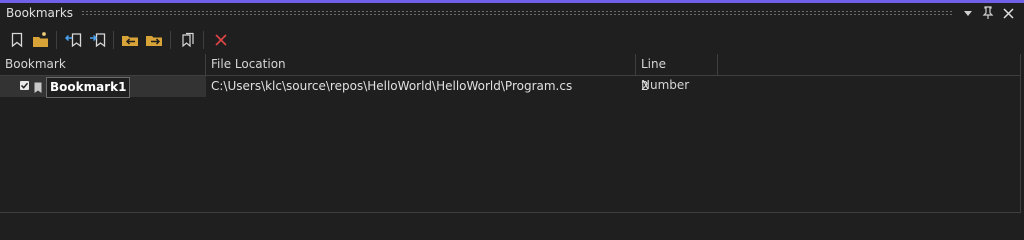  What do you see at coordinates (512, 40) in the screenshot?
I see `bookmarks-toolbar` at bounding box center [512, 40].